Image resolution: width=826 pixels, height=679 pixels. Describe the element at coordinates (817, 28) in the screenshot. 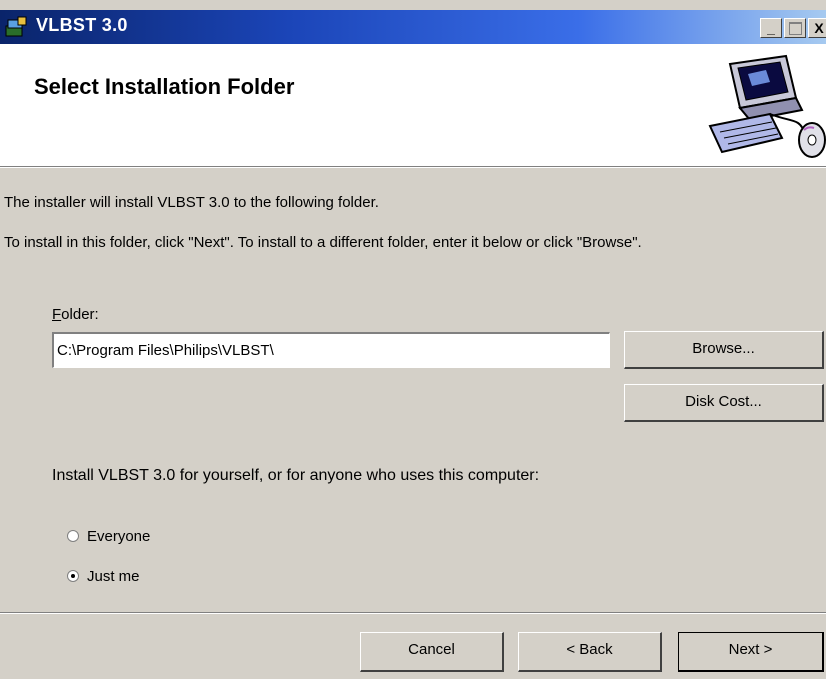

I see `close-button: X` at that location.